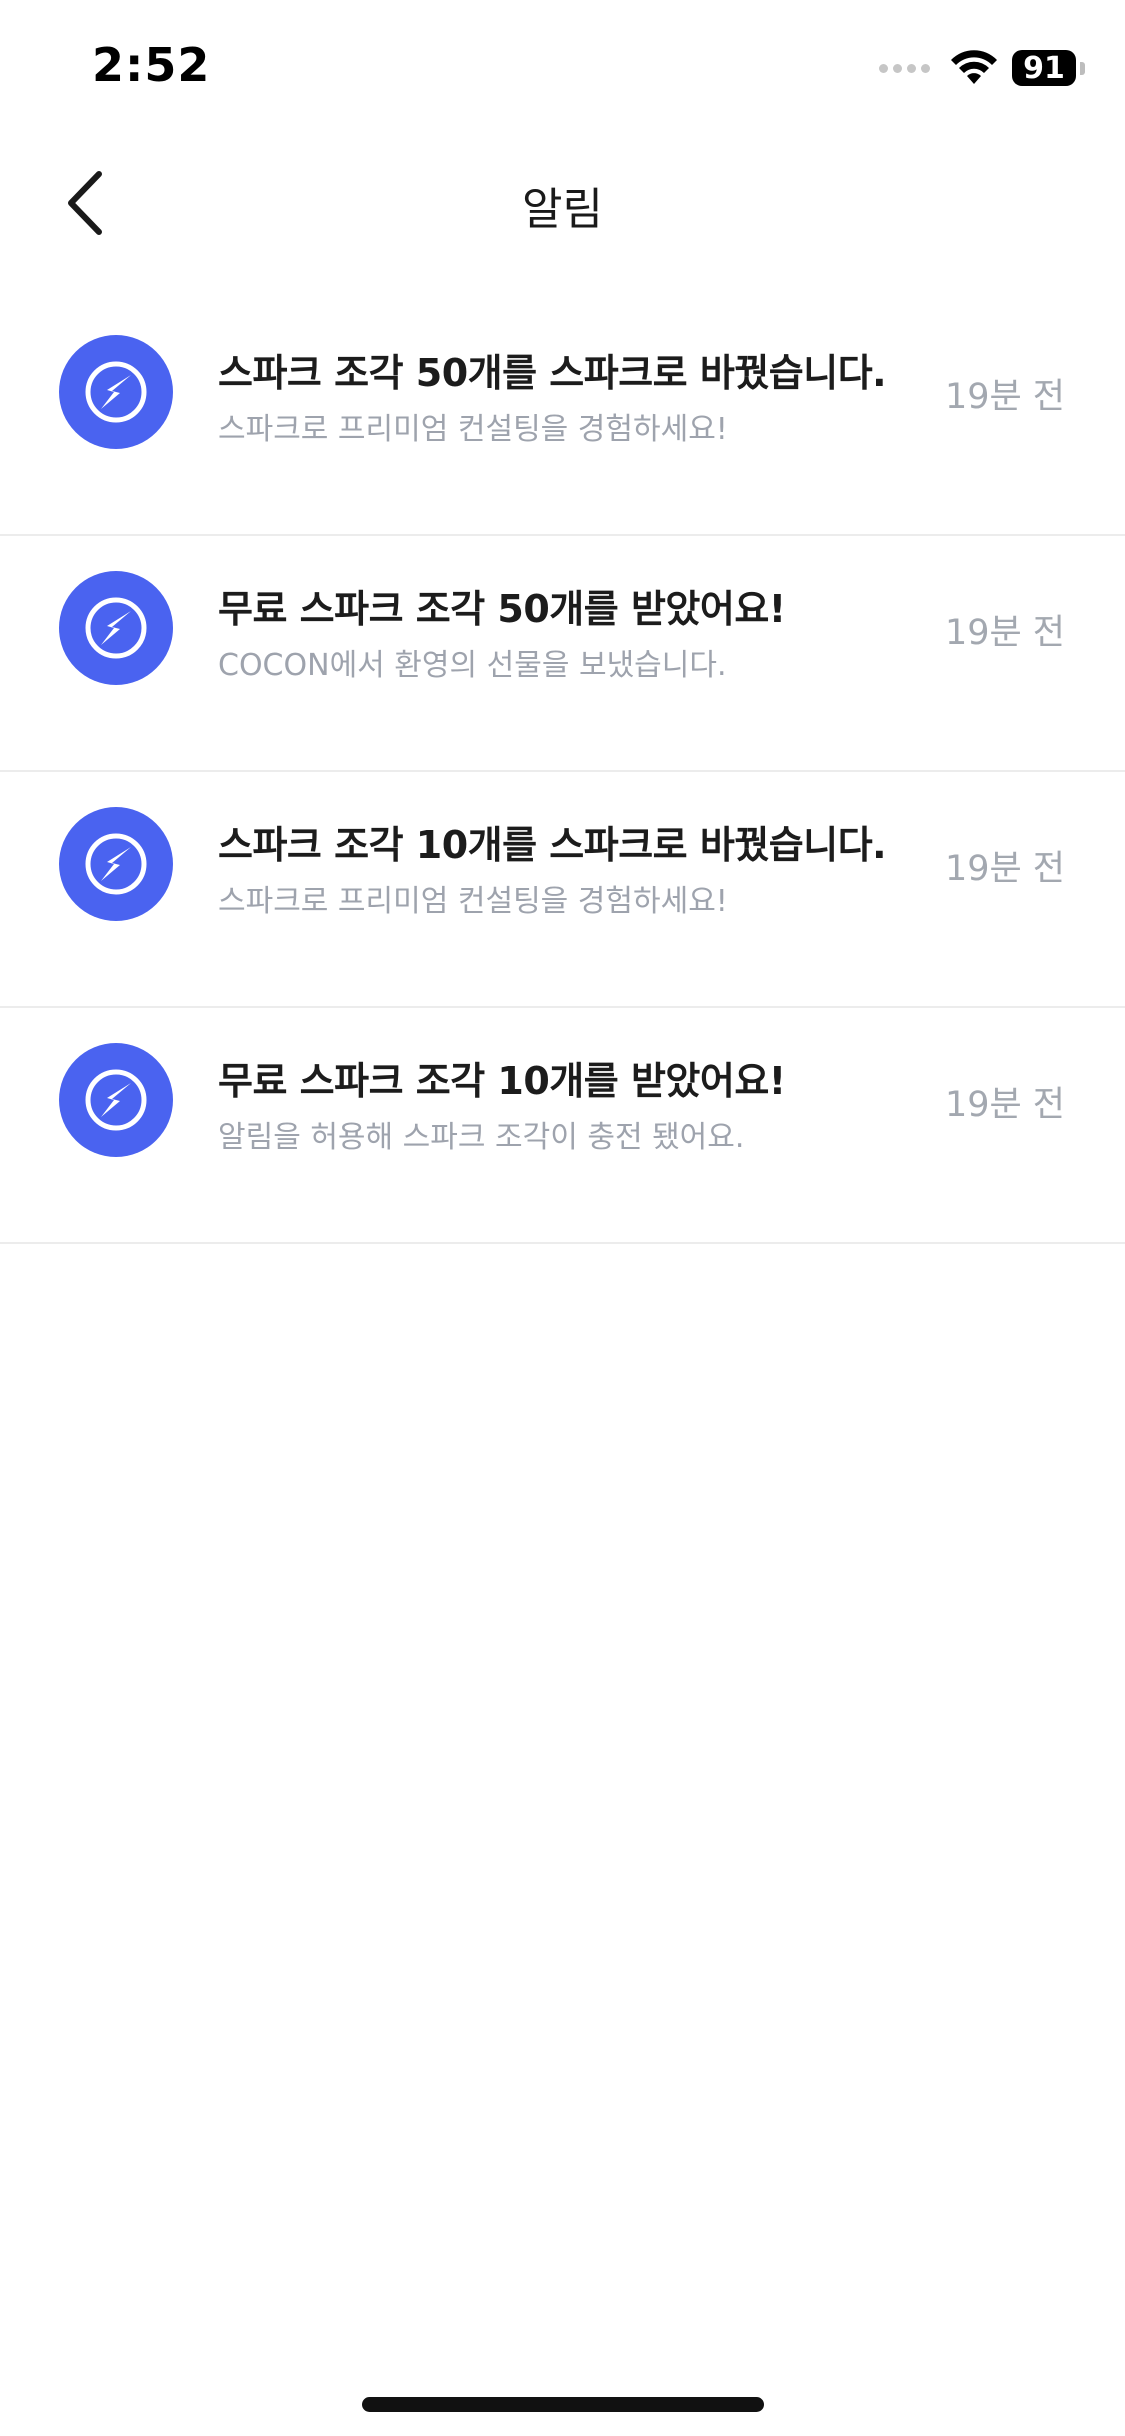 This screenshot has height=2436, width=1125. What do you see at coordinates (562, 209) in the screenshot?
I see `page-title: 알림` at bounding box center [562, 209].